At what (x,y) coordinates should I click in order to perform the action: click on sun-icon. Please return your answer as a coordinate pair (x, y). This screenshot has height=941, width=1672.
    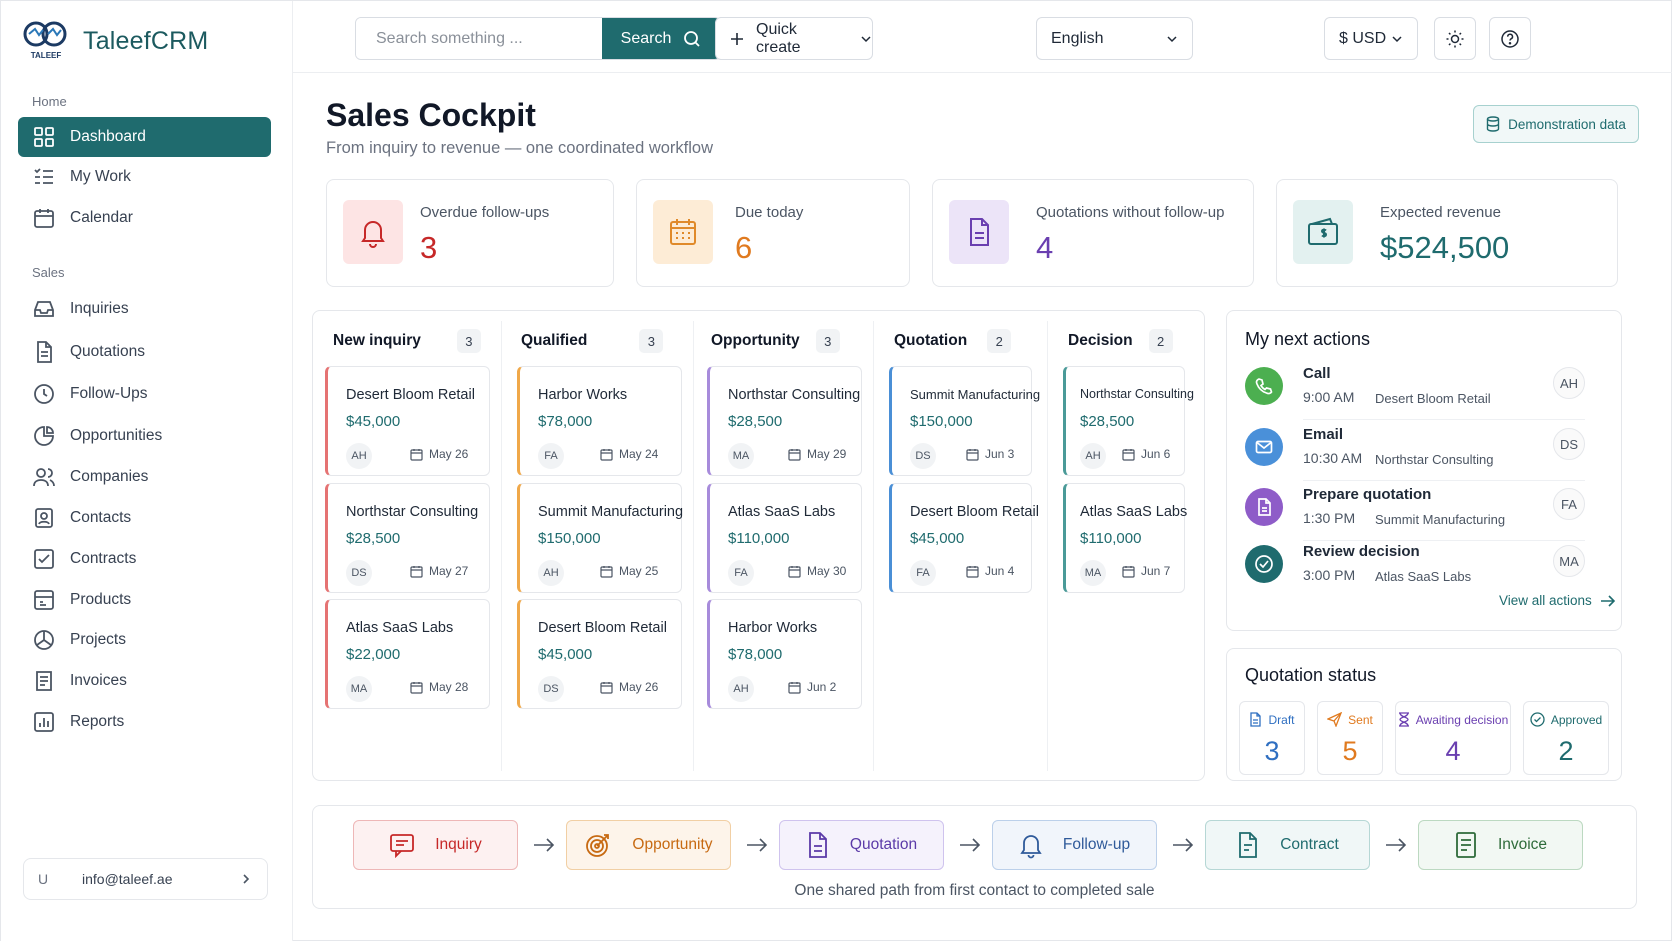
    Looking at the image, I should click on (1455, 39).